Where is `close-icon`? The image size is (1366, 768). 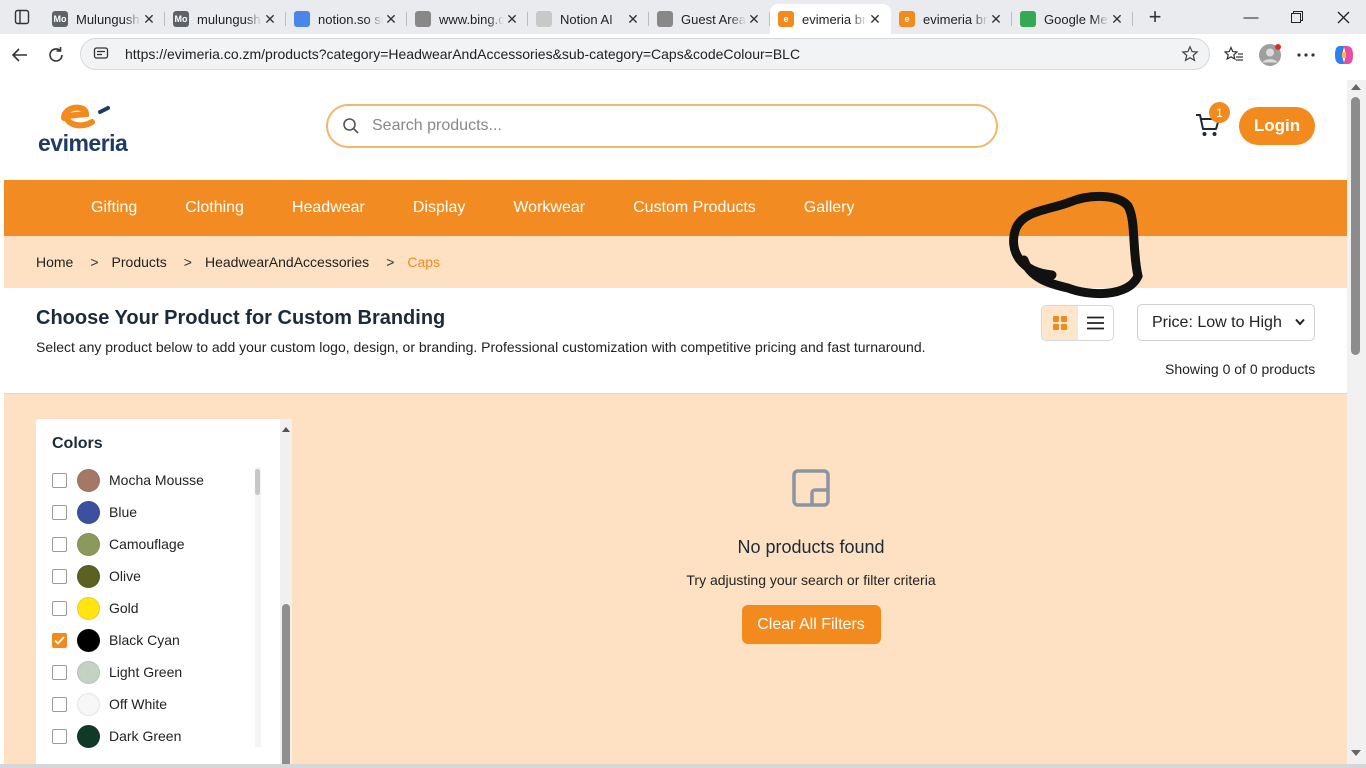 close-icon is located at coordinates (1343, 17).